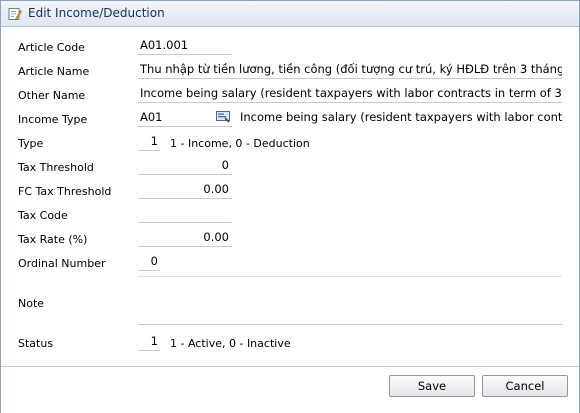 This screenshot has height=413, width=580. What do you see at coordinates (290, 263) in the screenshot?
I see `ordinal-number-row: Ordinal Number 0` at bounding box center [290, 263].